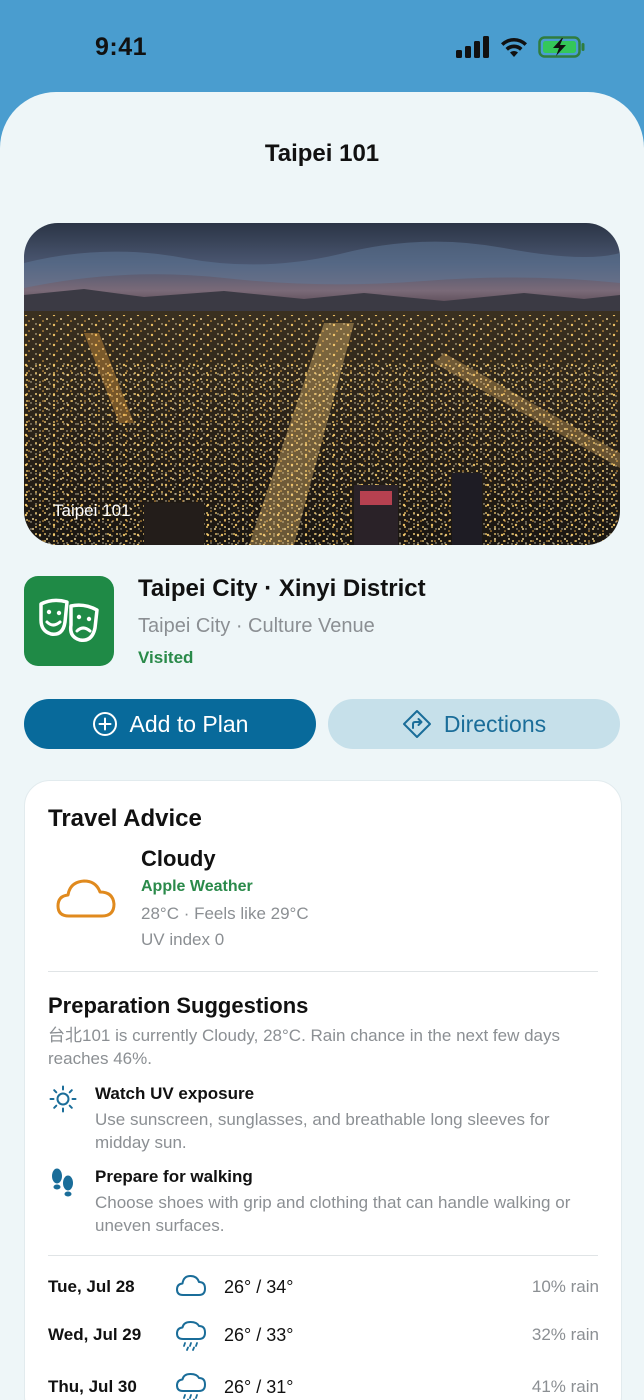 This screenshot has width=644, height=1400. What do you see at coordinates (514, 47) in the screenshot?
I see `wifi-icon` at bounding box center [514, 47].